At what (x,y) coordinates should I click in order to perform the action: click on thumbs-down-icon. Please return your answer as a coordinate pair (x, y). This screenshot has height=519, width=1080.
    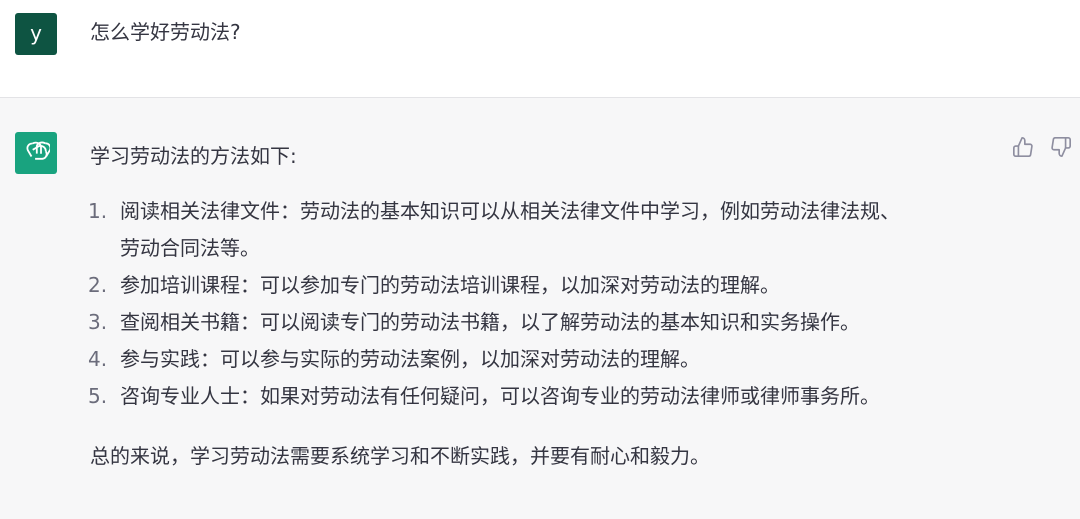
    Looking at the image, I should click on (1061, 147).